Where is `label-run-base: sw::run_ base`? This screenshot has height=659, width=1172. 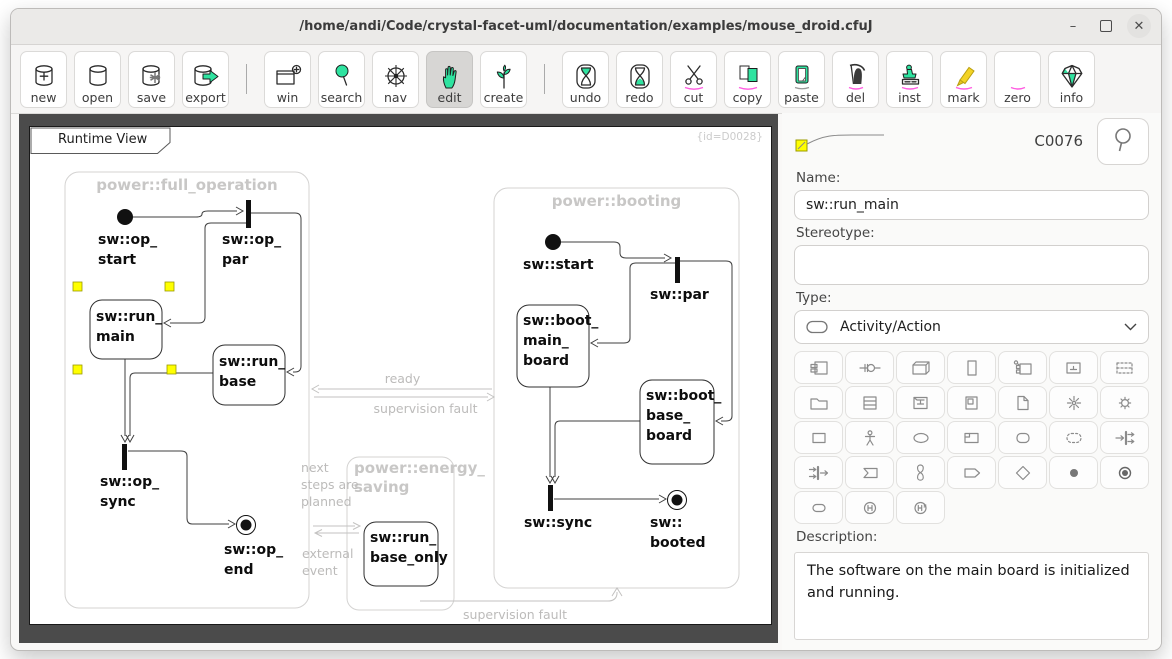 label-run-base: sw::run_ base is located at coordinates (252, 372).